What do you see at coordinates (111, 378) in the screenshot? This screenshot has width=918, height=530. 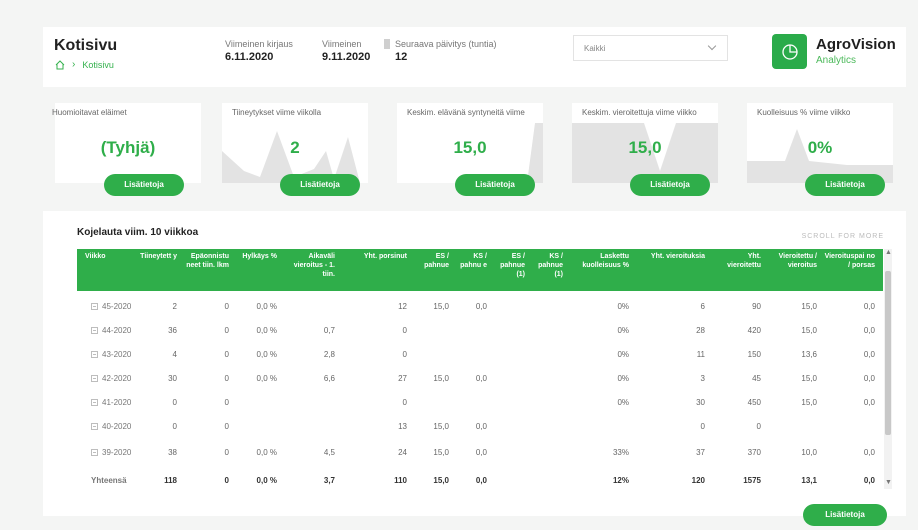 I see `week-cell: 42-2020` at bounding box center [111, 378].